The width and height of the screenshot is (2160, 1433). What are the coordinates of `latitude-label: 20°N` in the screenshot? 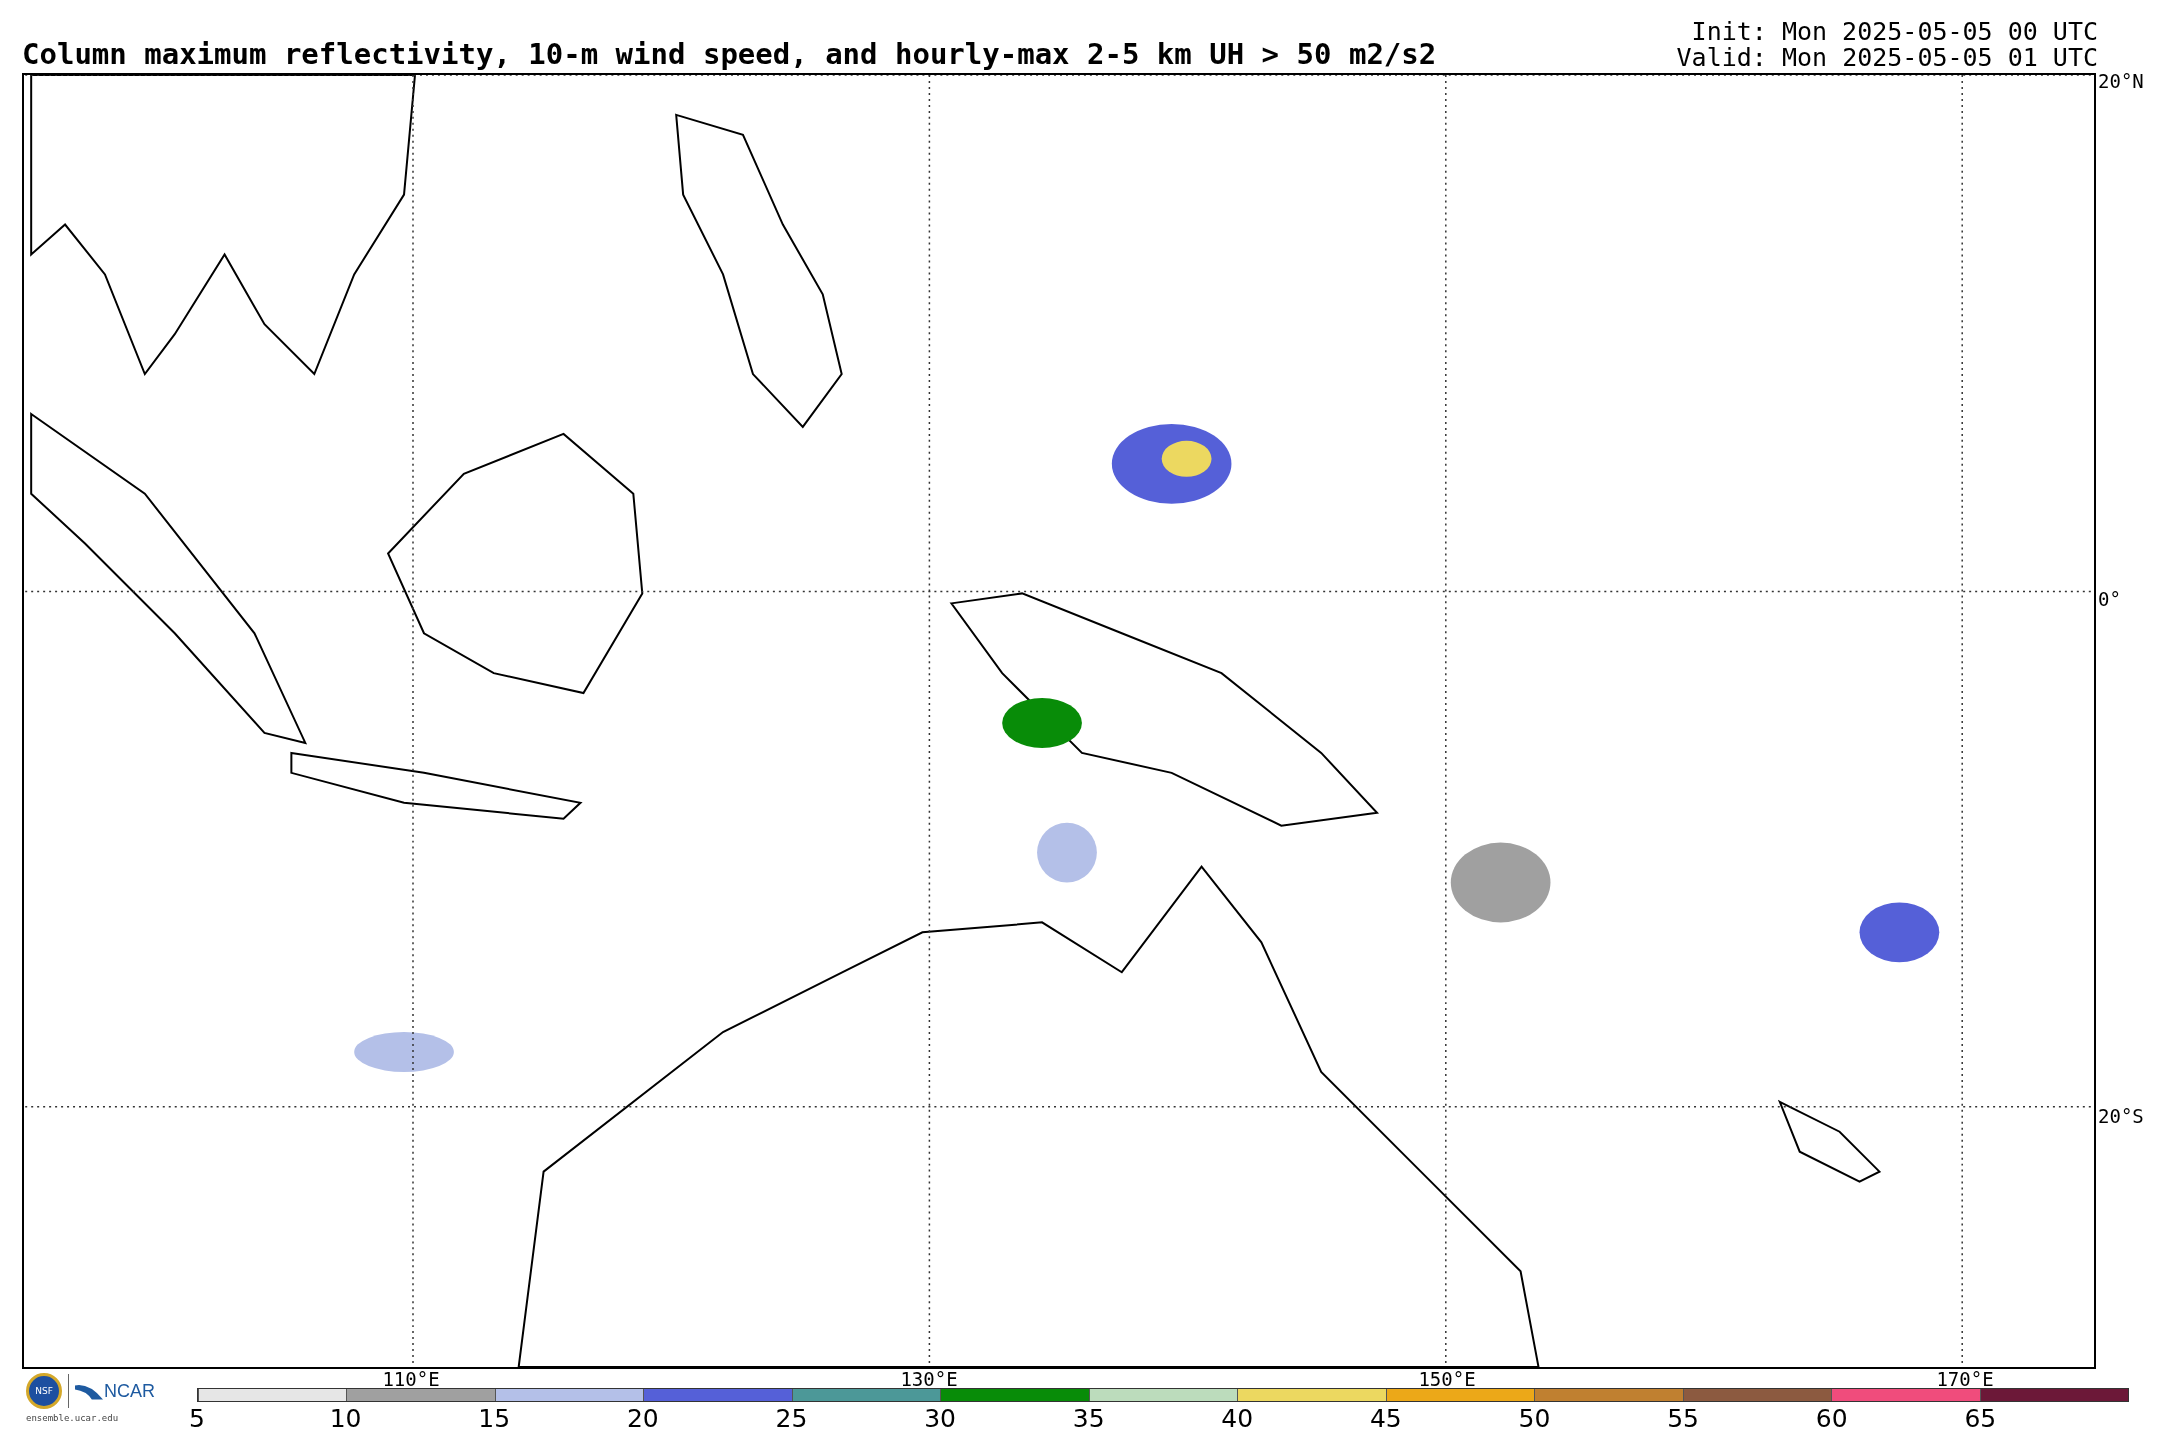 It's located at (2121, 81).